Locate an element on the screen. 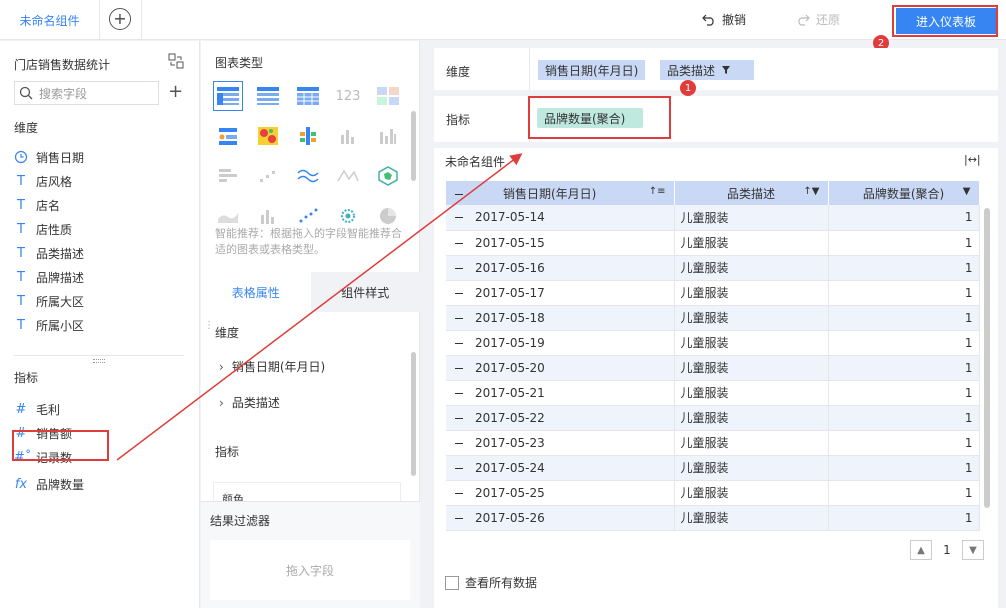  dropdown-icon: ▼ is located at coordinates (967, 191).